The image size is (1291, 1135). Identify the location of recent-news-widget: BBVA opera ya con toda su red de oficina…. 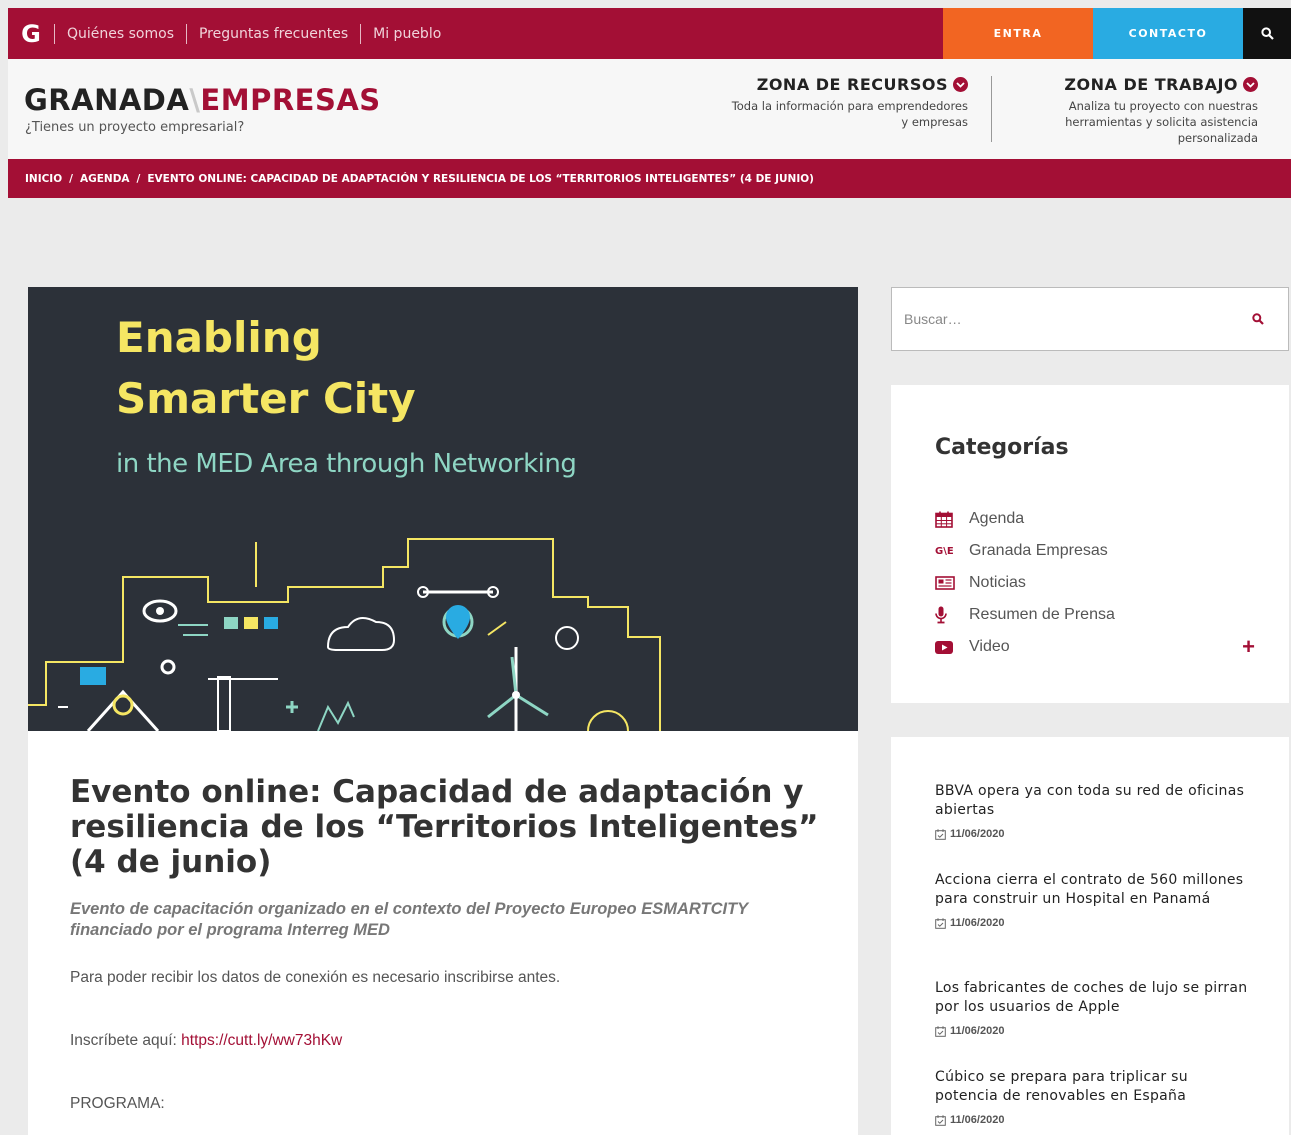
(1090, 936).